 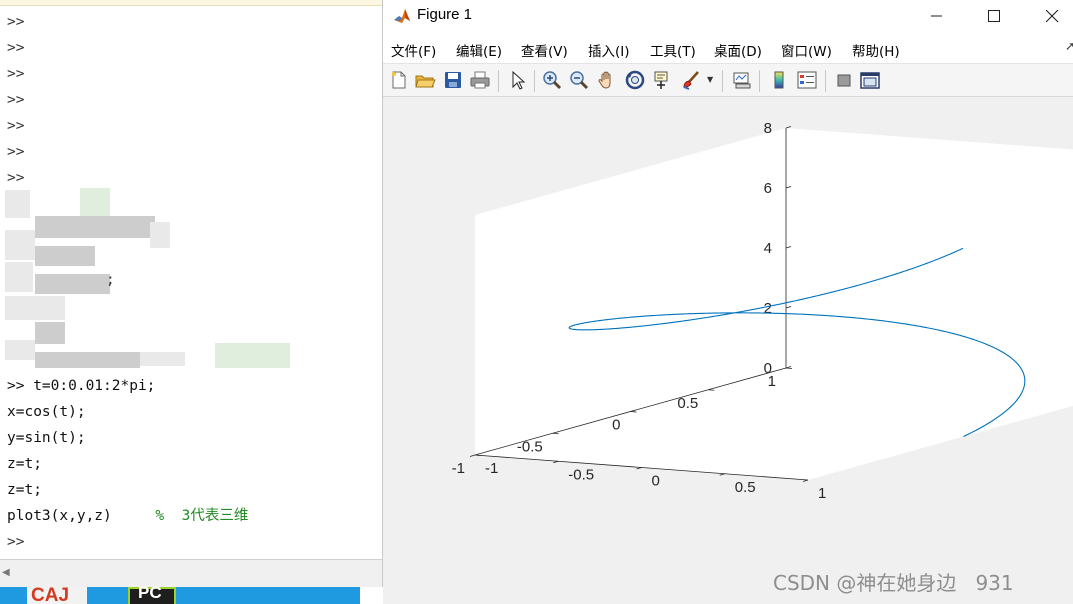 I want to click on menu-view: 查看(V), so click(x=544, y=50).